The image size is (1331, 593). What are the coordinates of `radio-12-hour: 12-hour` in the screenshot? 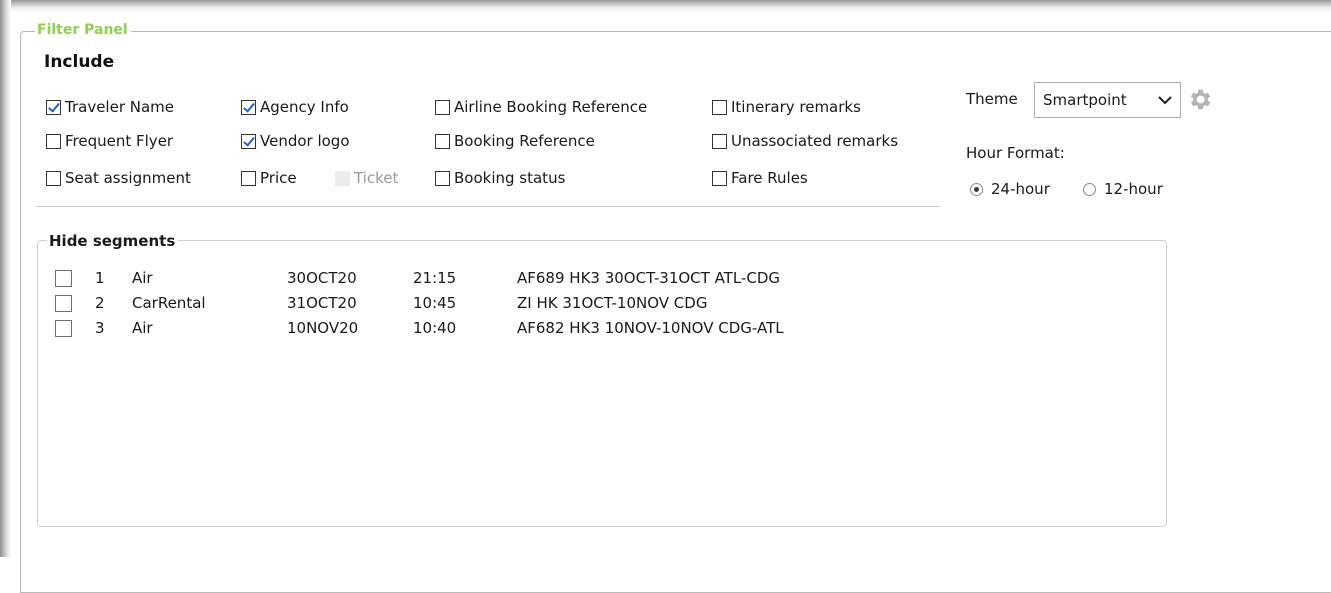 It's located at (1123, 189).